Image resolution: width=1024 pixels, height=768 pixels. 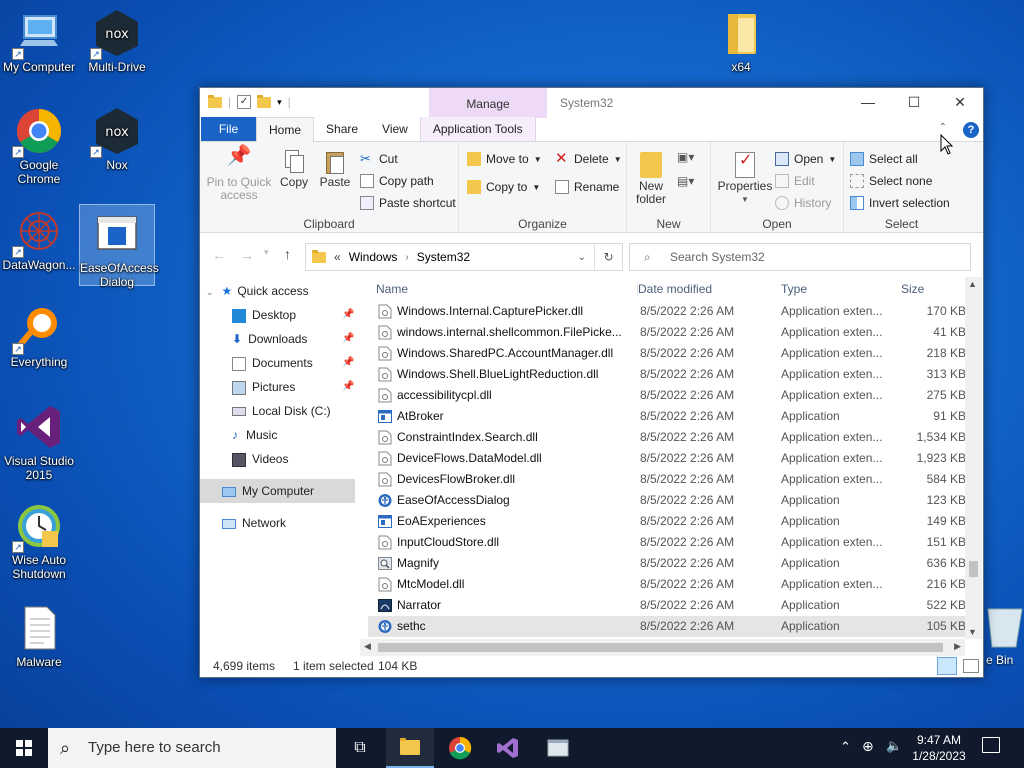 What do you see at coordinates (991, 745) in the screenshot?
I see `notification-center-icon` at bounding box center [991, 745].